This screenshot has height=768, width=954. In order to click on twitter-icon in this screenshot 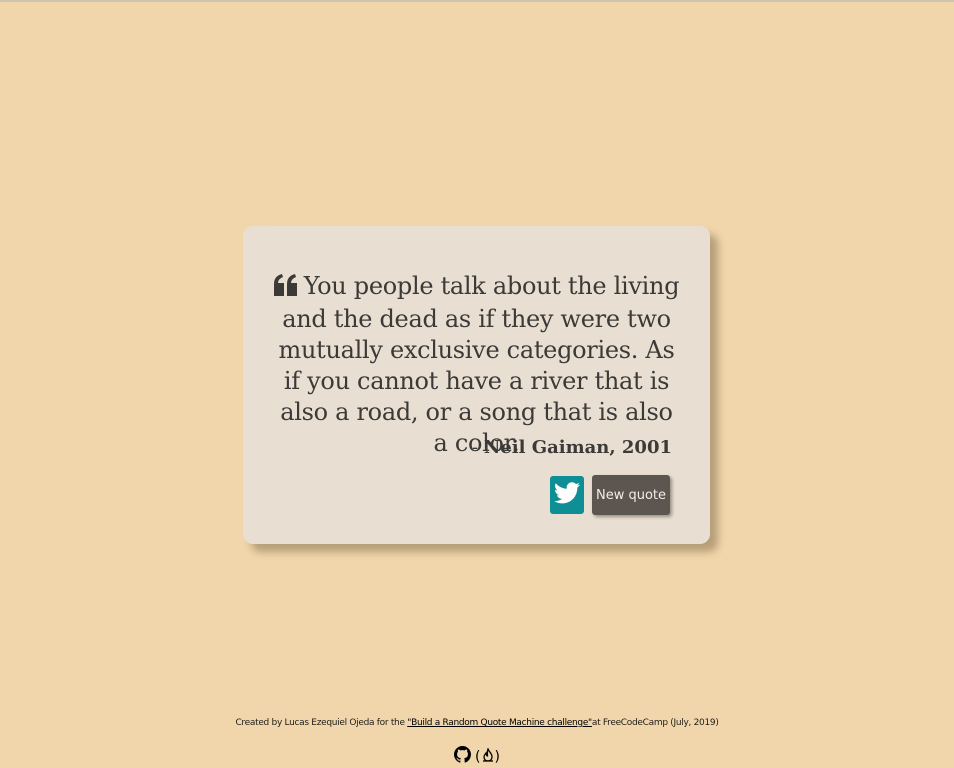, I will do `click(567, 495)`.